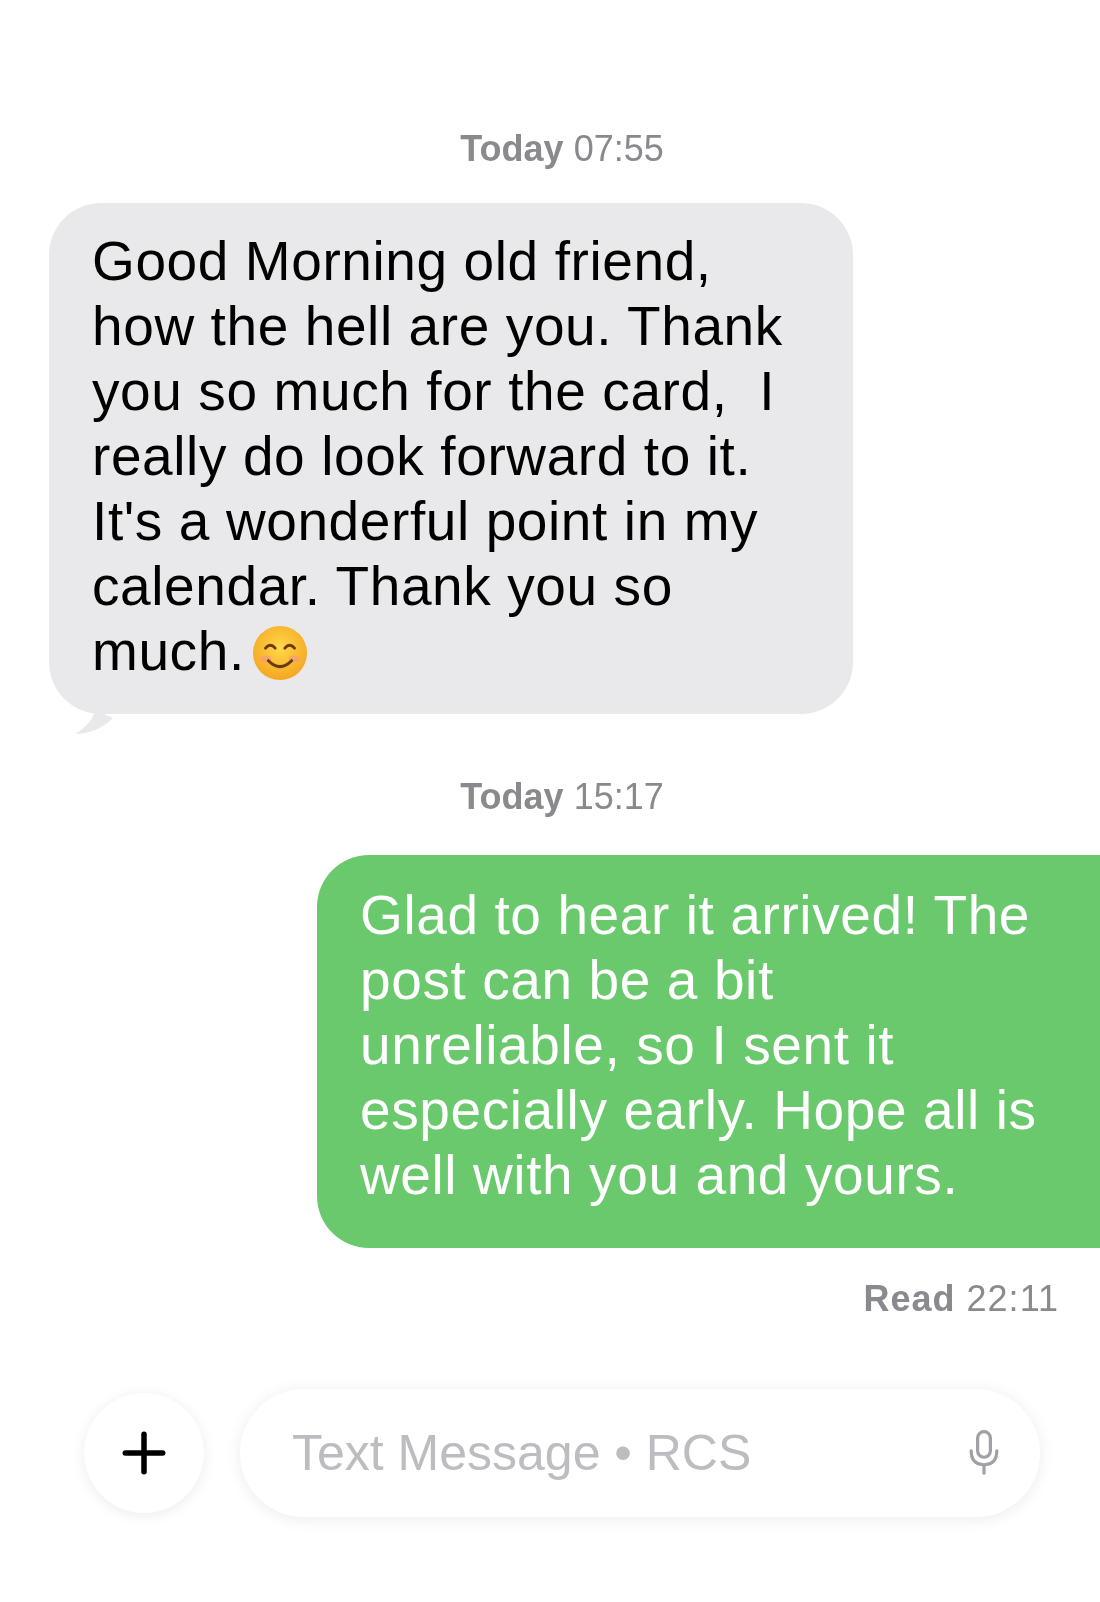 The height and width of the screenshot is (1602, 1100). Describe the element at coordinates (562, 797) in the screenshot. I see `message-timestamp: Today 15:17` at that location.